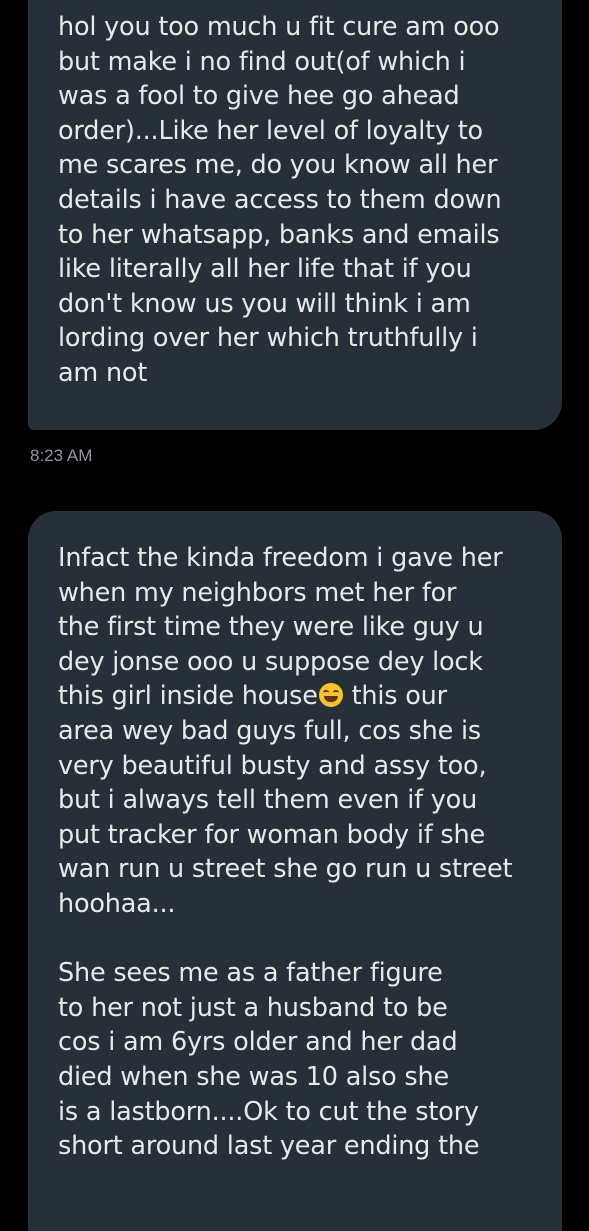 This screenshot has height=1231, width=589. I want to click on message-line: but make i no find out(of which i, so click(262, 61).